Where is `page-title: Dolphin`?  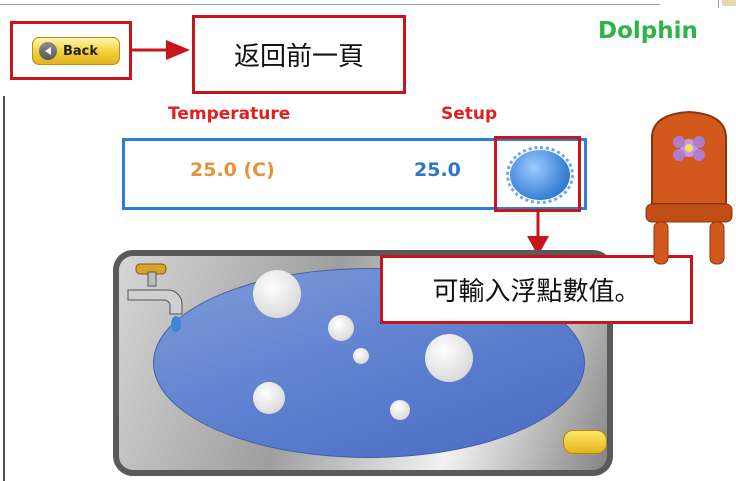 page-title: Dolphin is located at coordinates (648, 31).